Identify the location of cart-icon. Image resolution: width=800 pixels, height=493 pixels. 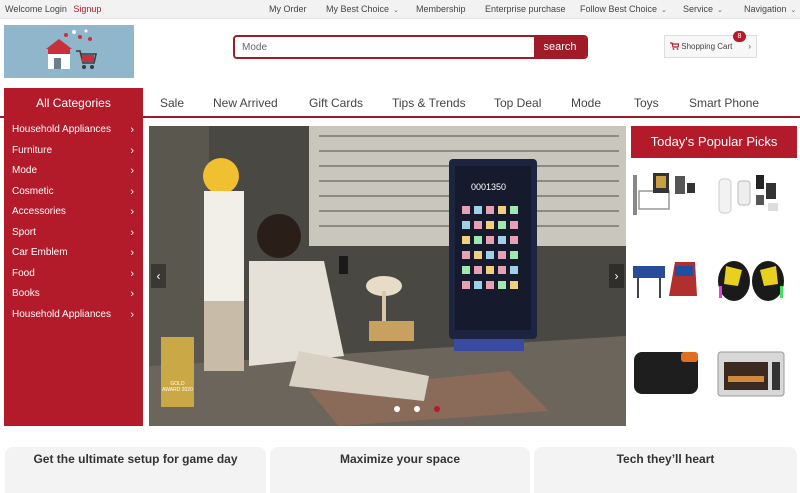
(675, 46).